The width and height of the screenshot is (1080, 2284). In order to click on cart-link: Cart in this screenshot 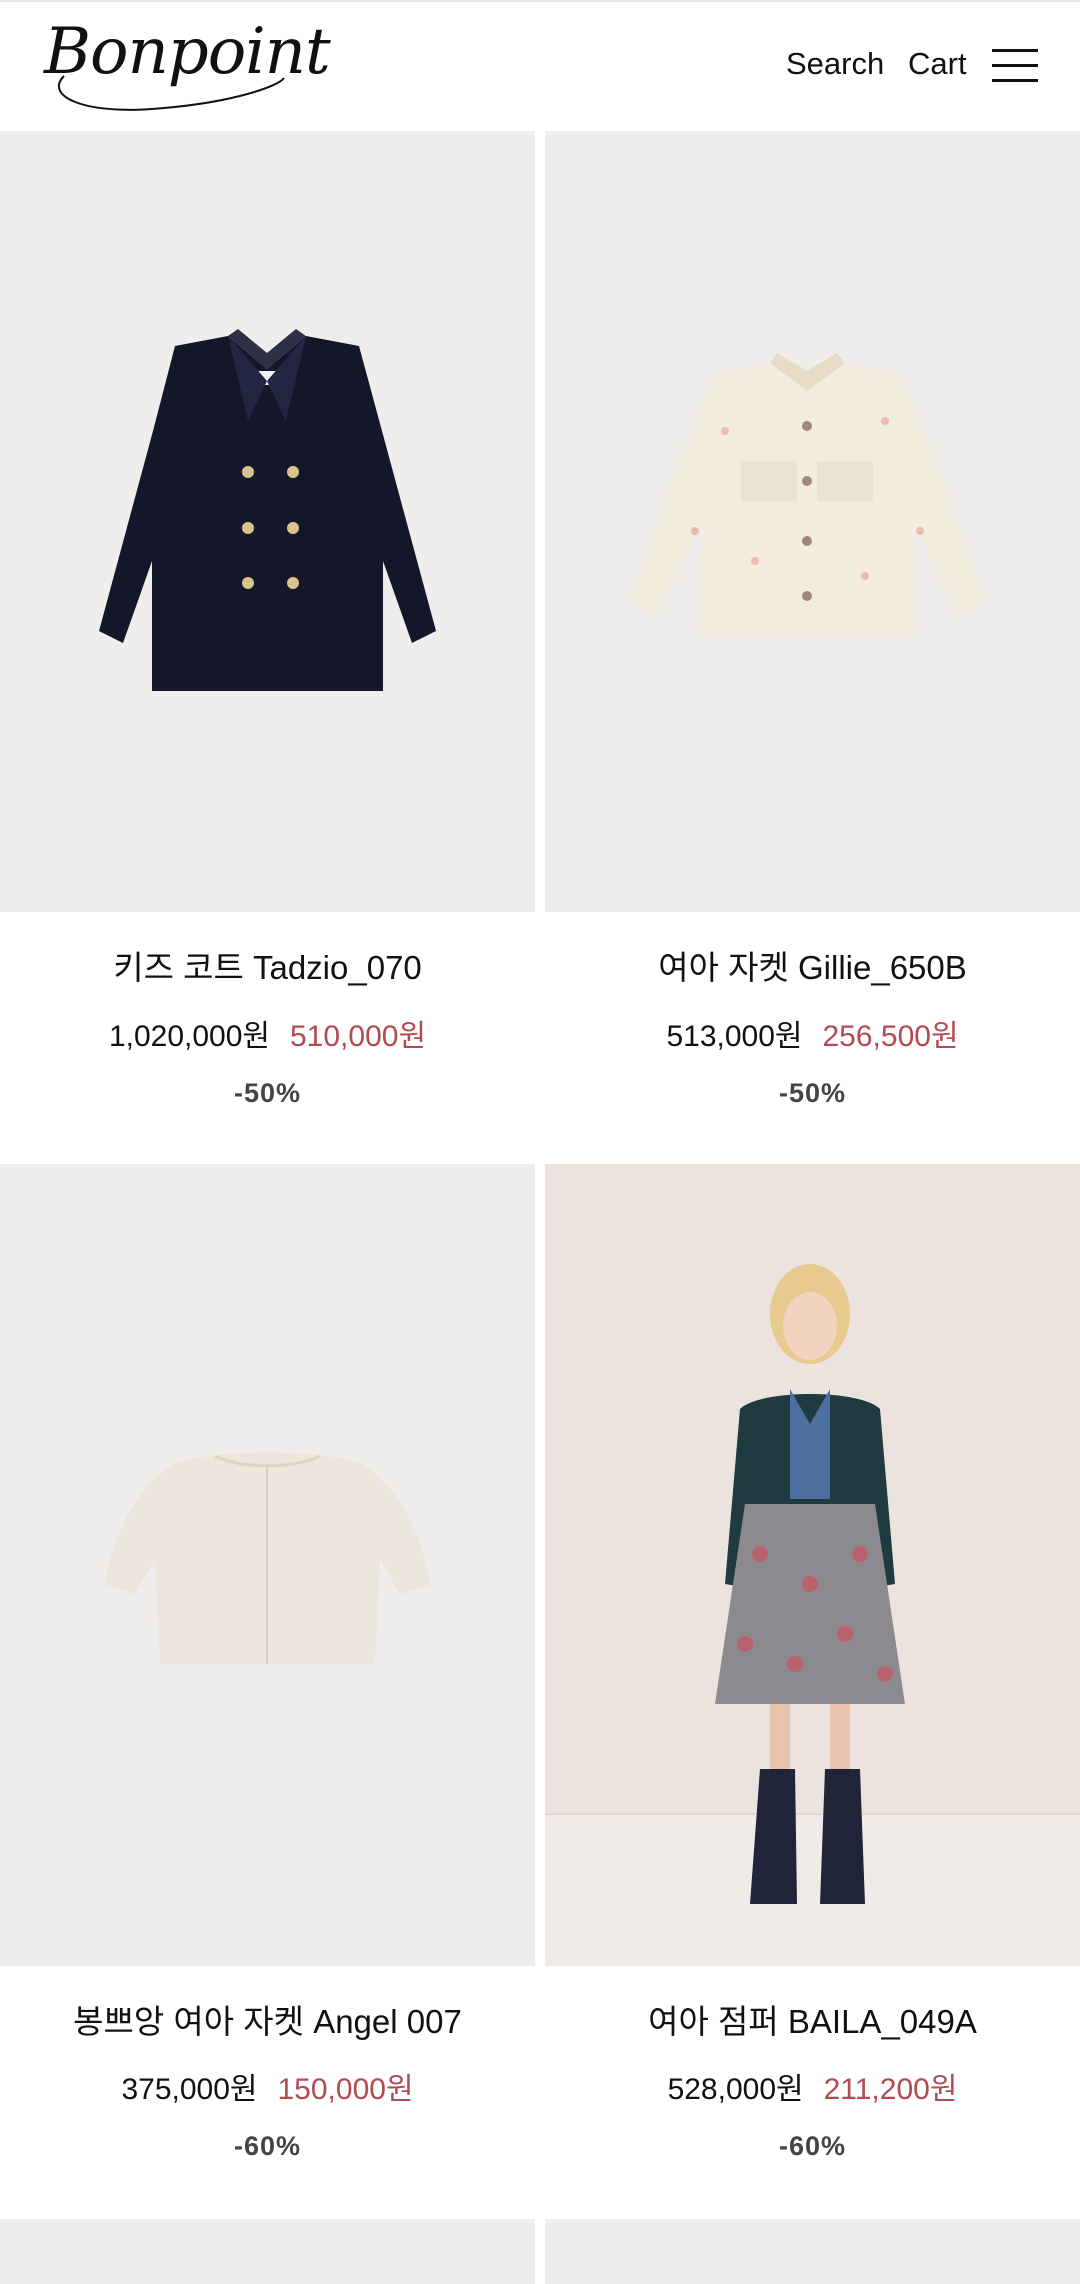, I will do `click(937, 64)`.